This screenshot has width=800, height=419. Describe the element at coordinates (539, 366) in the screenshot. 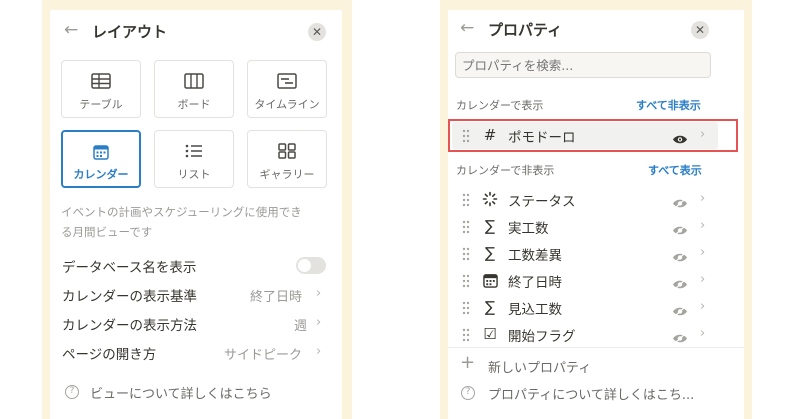

I see `new-property-button: 新しいプロパティ` at that location.